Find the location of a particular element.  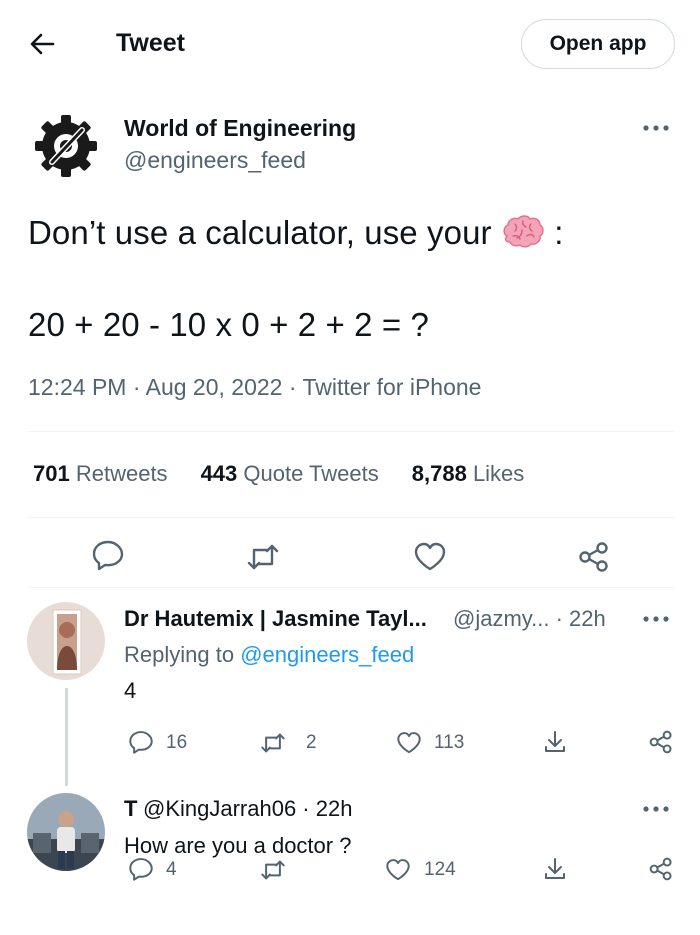

reply-handle-time: @jazmy... · 22h is located at coordinates (529, 619).